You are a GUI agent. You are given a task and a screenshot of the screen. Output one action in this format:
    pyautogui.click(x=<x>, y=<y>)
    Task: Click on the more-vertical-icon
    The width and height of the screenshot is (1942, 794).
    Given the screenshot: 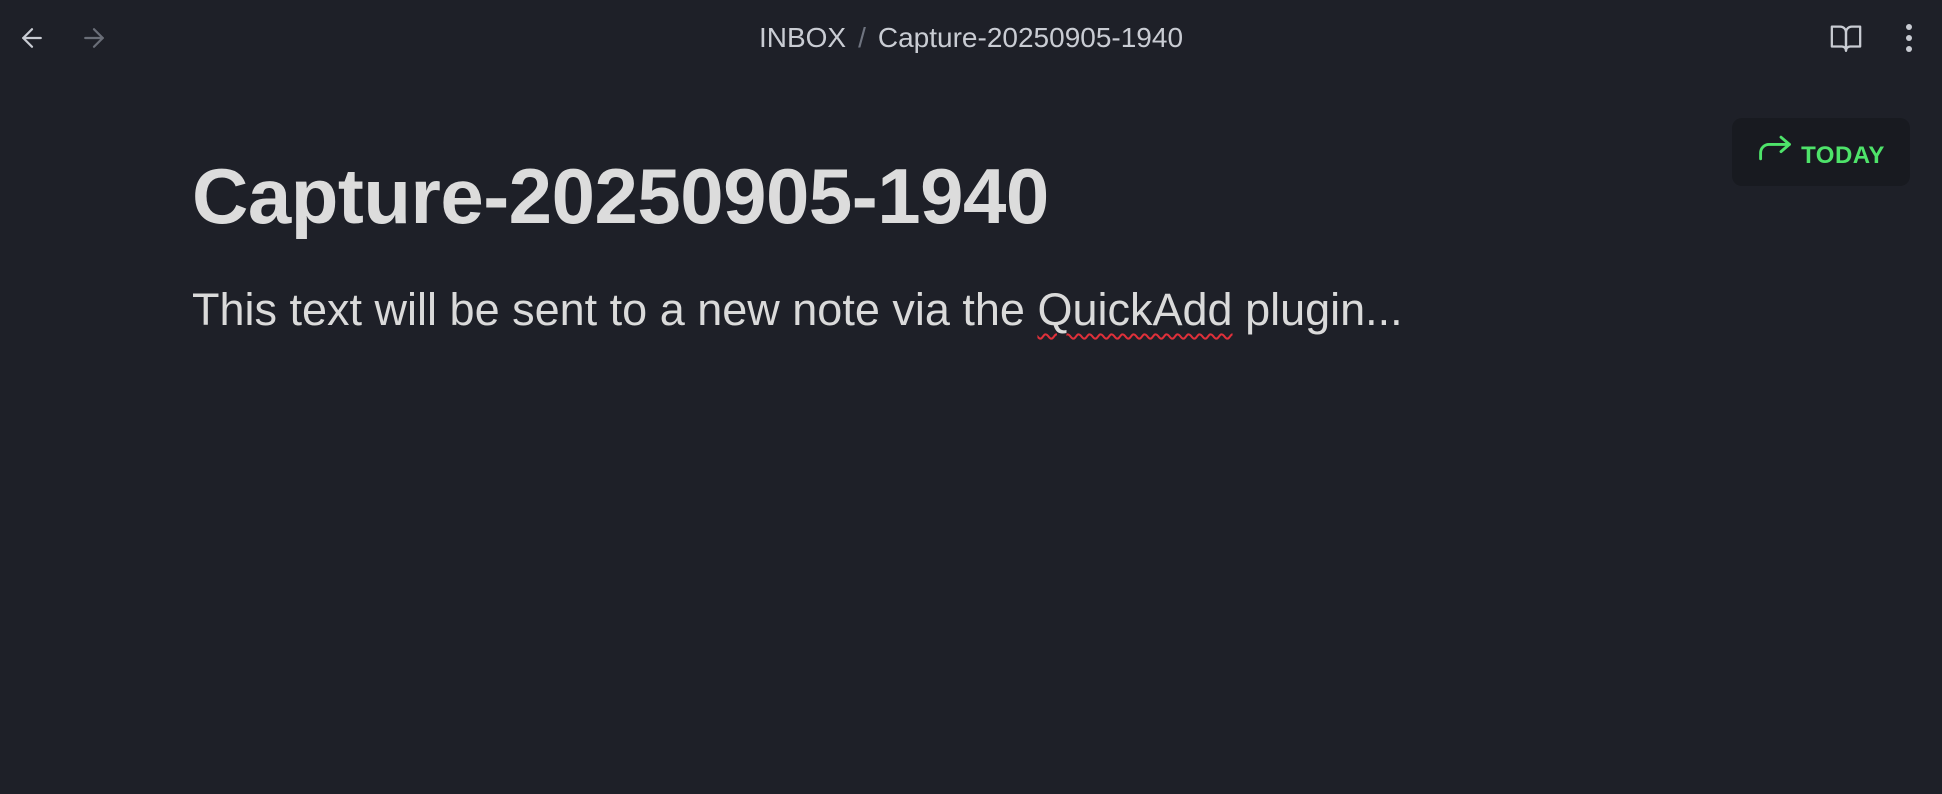 What is the action you would take?
    pyautogui.click(x=1909, y=38)
    